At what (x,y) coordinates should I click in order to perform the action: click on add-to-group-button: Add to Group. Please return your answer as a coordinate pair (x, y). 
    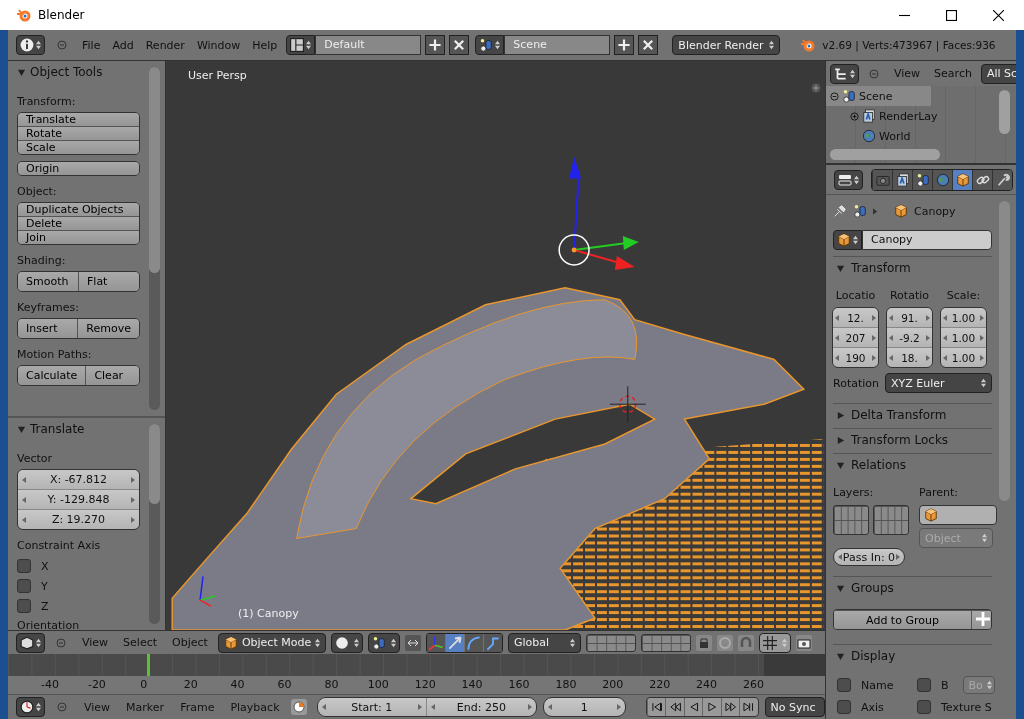
    Looking at the image, I should click on (902, 619).